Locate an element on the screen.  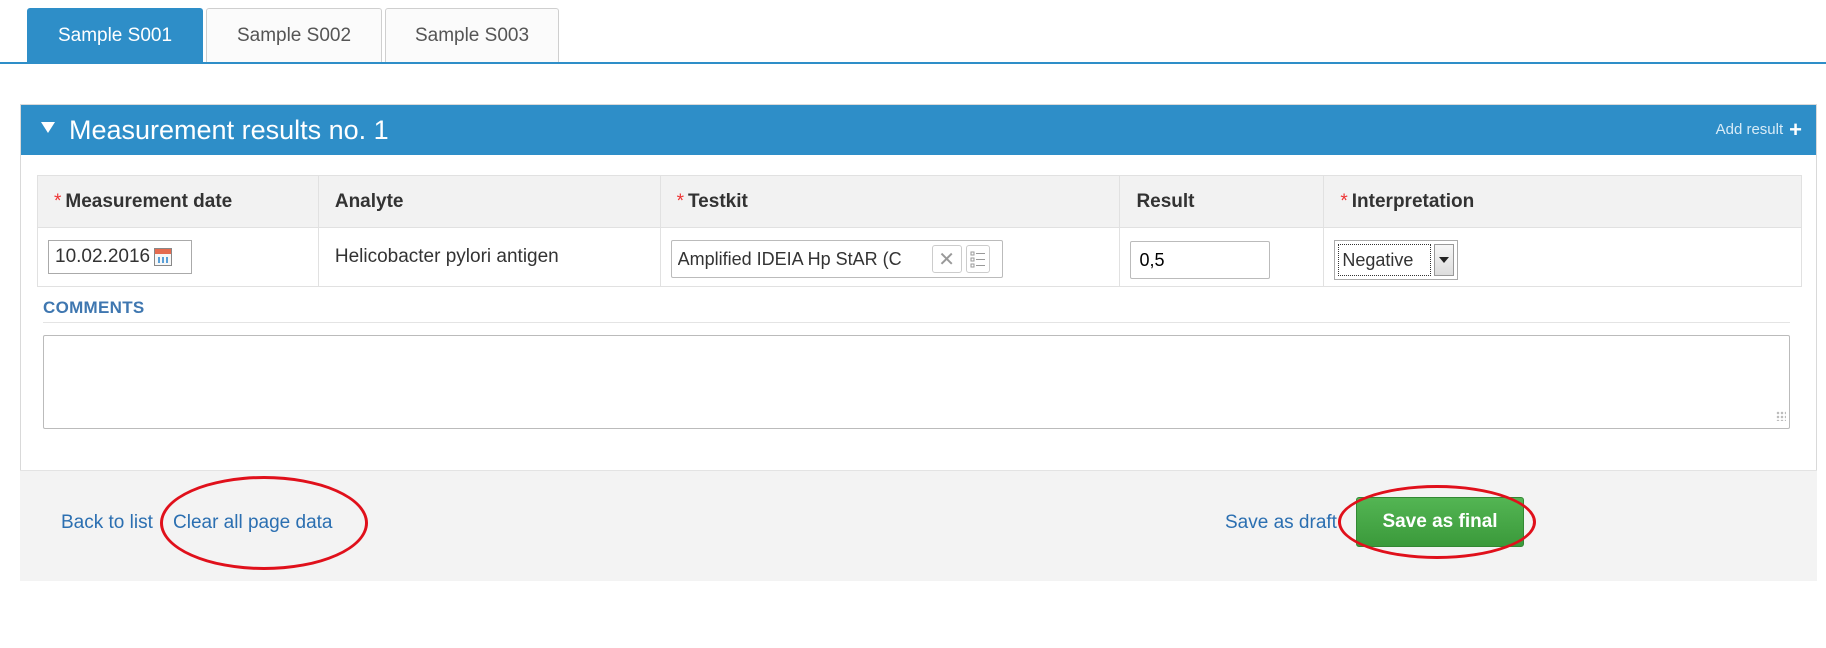
save-as-draft-link: Save as draft is located at coordinates (1281, 523).